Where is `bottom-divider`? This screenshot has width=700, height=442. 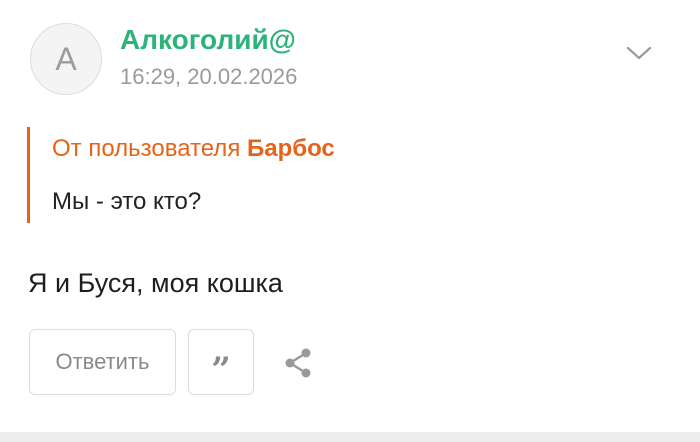 bottom-divider is located at coordinates (350, 437).